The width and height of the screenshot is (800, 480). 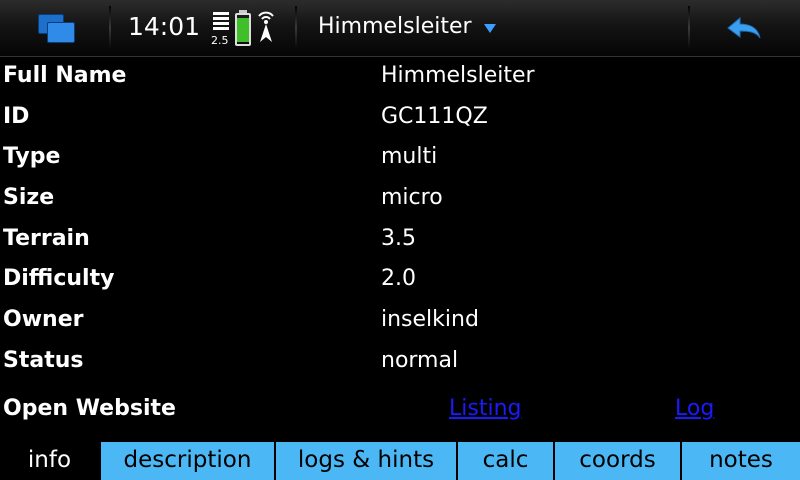 I want to click on tab-coords: coords, so click(x=618, y=461).